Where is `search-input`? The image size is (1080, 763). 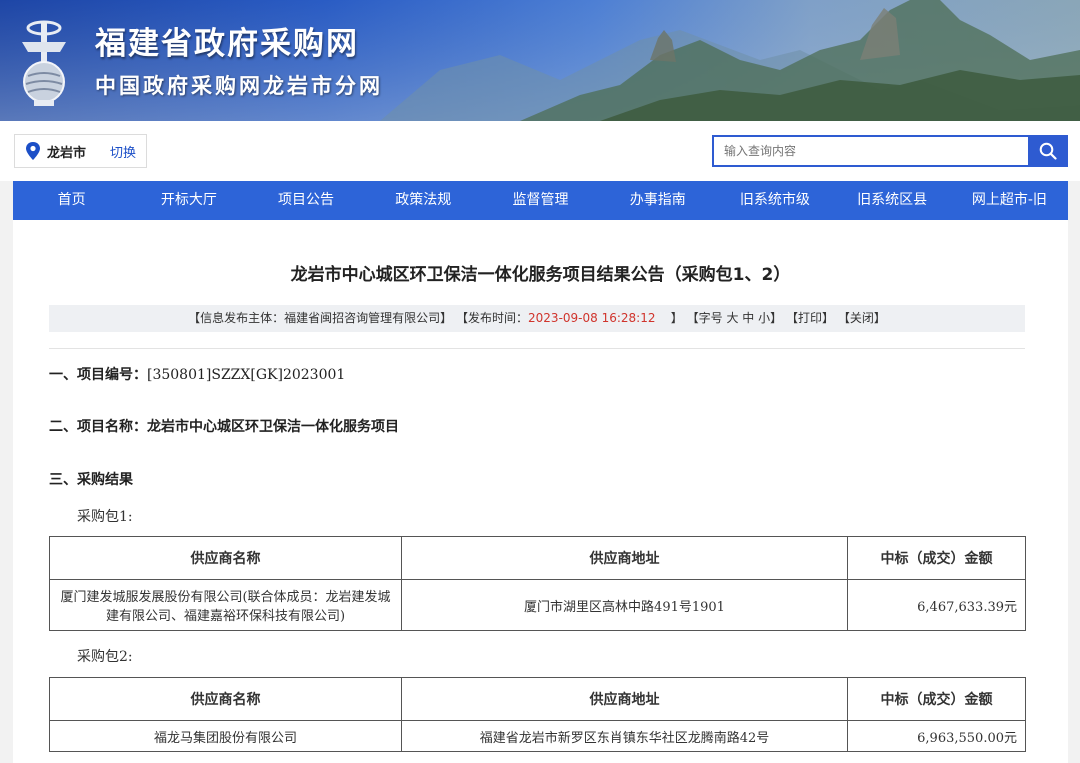
search-input is located at coordinates (870, 151).